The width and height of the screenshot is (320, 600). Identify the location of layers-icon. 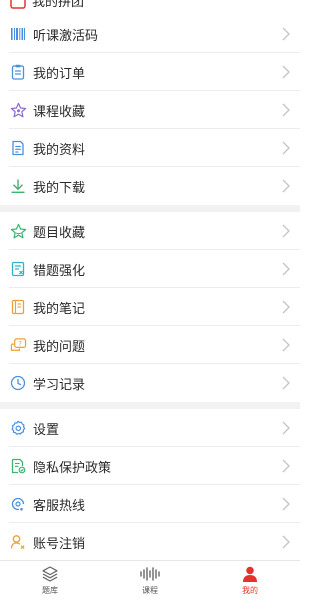
(50, 574).